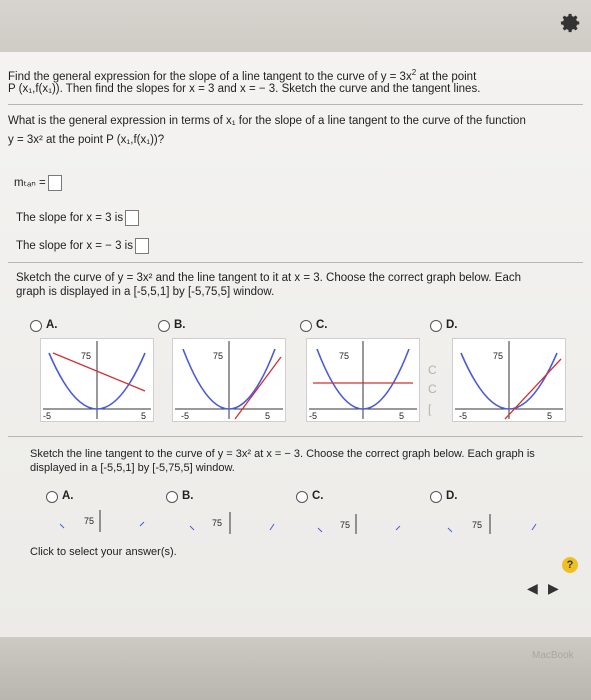 Image resolution: width=591 pixels, height=700 pixels. What do you see at coordinates (295, 668) in the screenshot?
I see `laptop-bezel: MacBook` at bounding box center [295, 668].